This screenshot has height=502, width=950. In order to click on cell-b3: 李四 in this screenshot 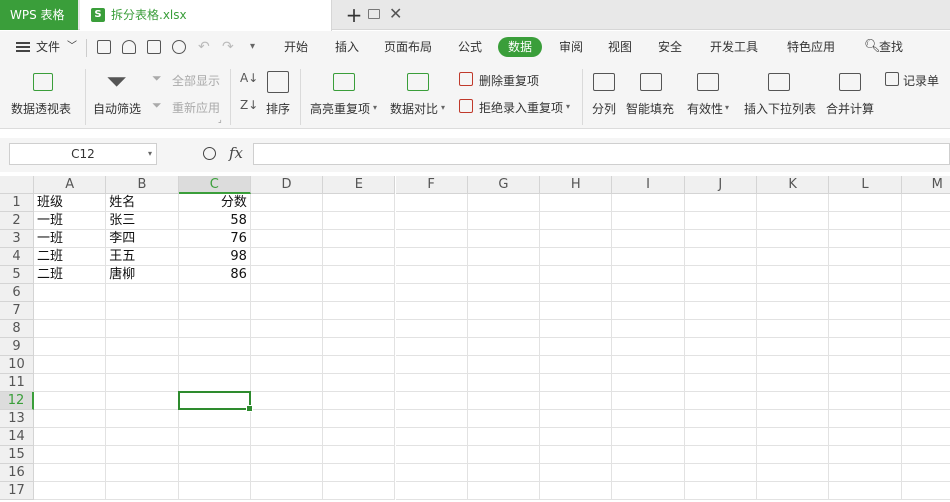, I will do `click(142, 239)`.